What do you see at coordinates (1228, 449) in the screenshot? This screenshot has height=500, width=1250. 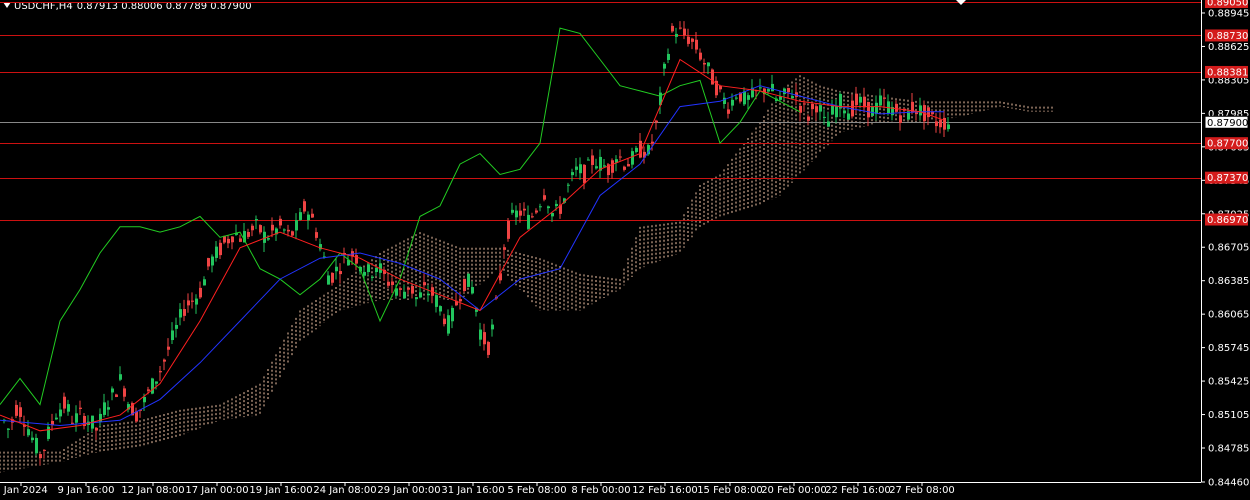 I see `y-tick-label: 0.84785` at bounding box center [1228, 449].